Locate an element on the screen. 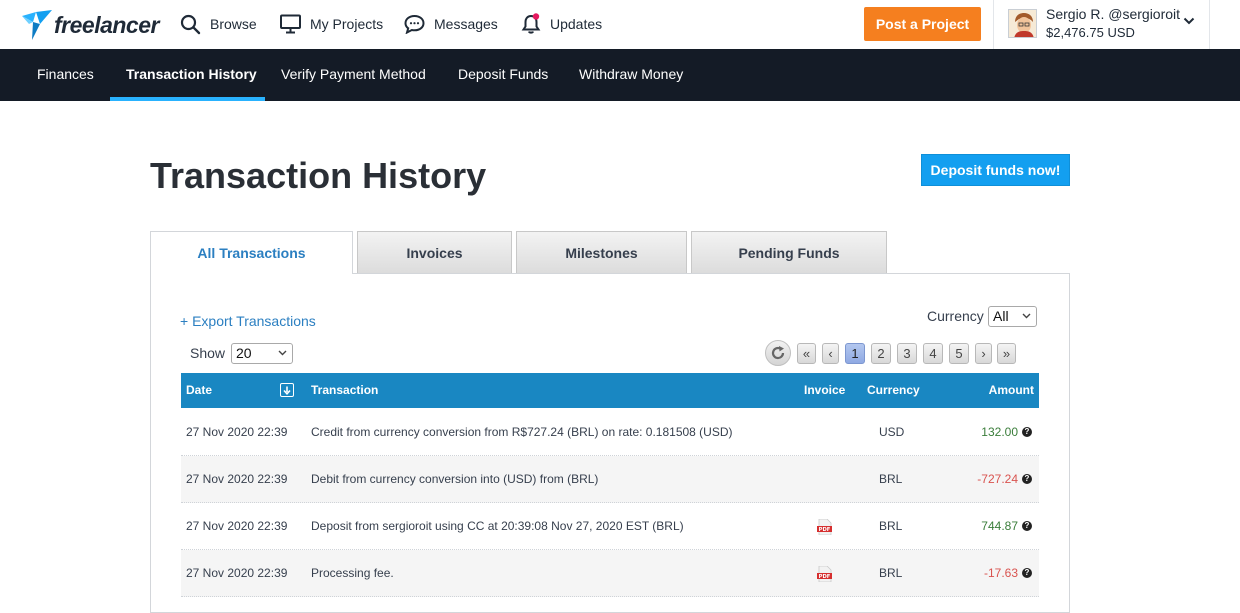 The width and height of the screenshot is (1240, 613). row-amount: -727.24 is located at coordinates (997, 479).